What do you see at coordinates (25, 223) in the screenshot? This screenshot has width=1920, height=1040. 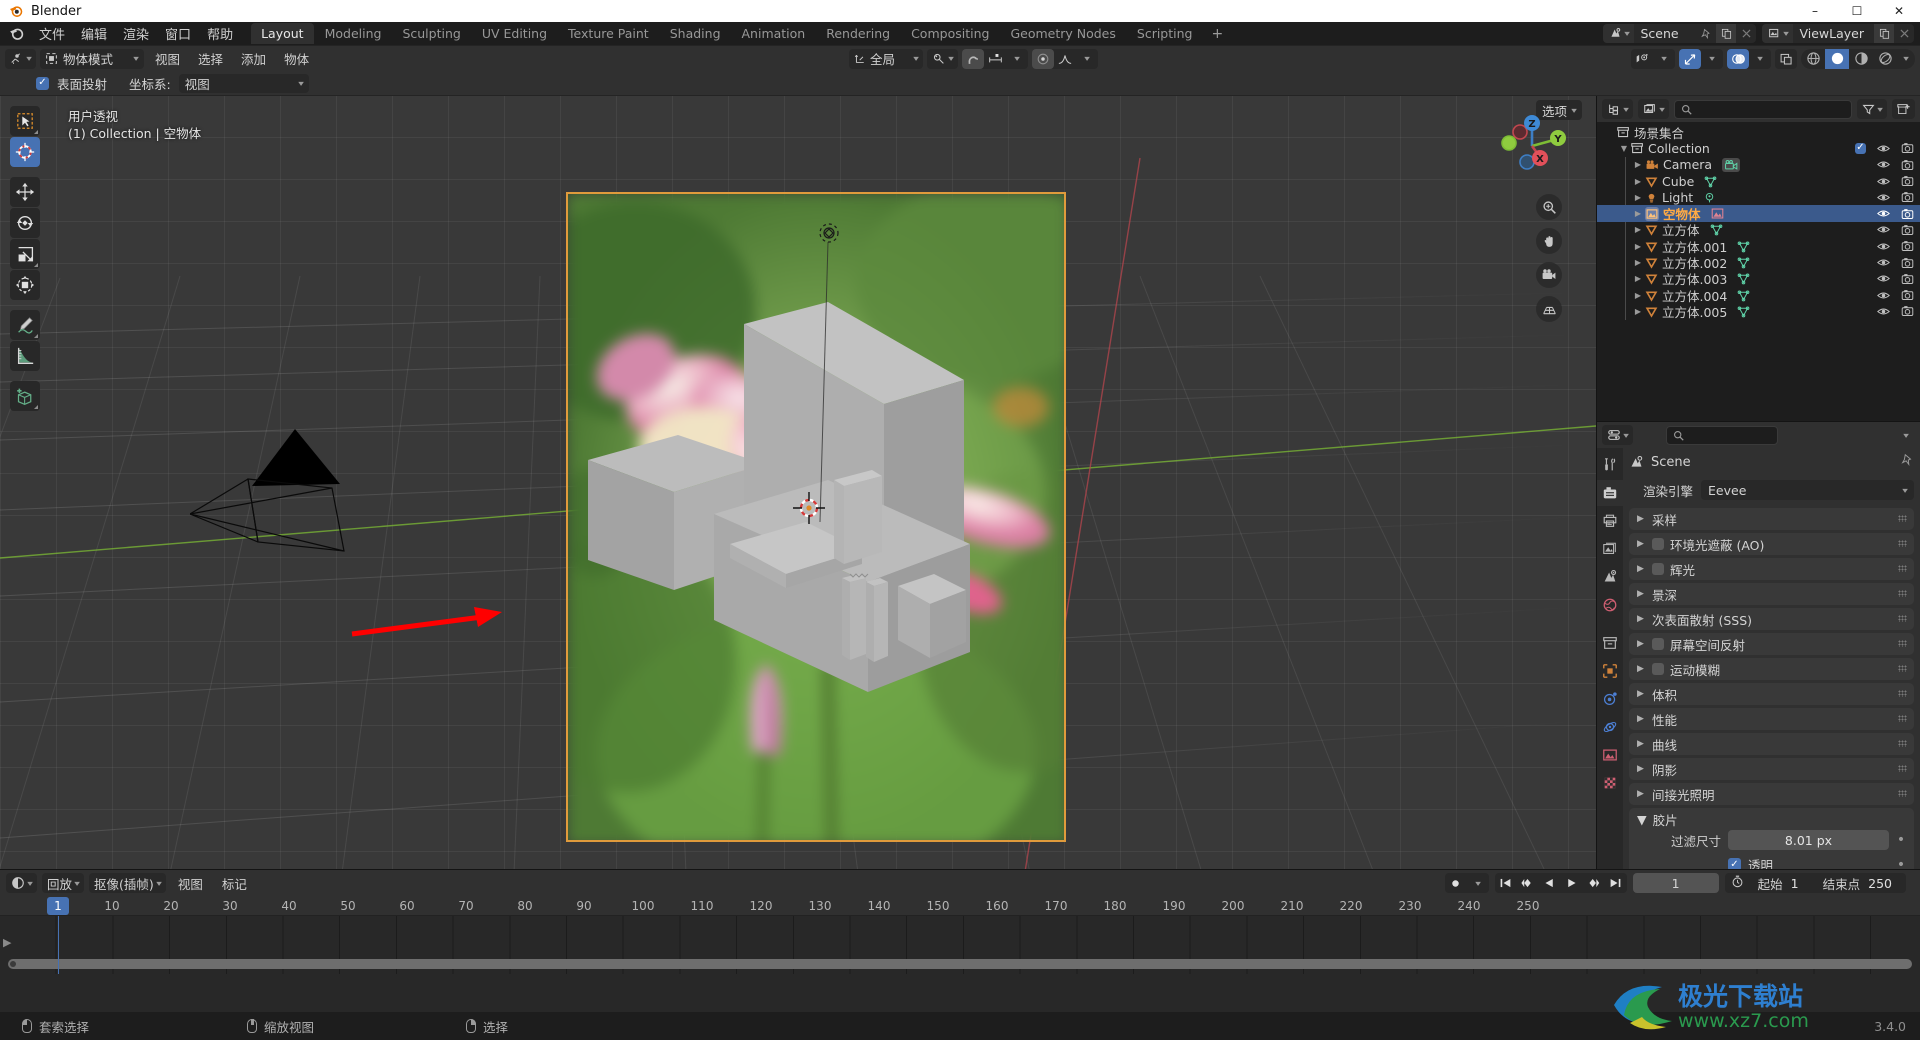 I see `rotate-tool-button` at bounding box center [25, 223].